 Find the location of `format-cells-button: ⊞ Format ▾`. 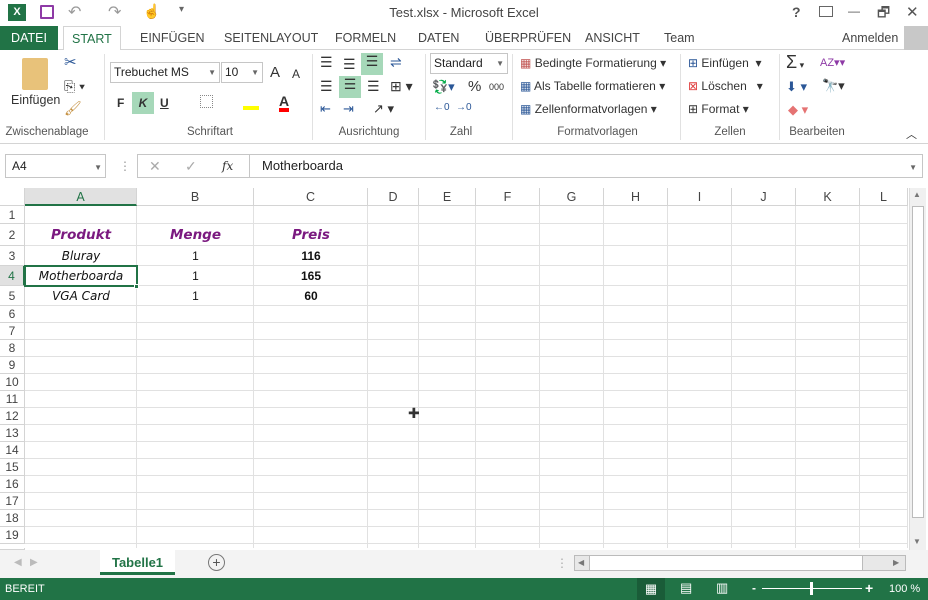

format-cells-button: ⊞ Format ▾ is located at coordinates (718, 109).